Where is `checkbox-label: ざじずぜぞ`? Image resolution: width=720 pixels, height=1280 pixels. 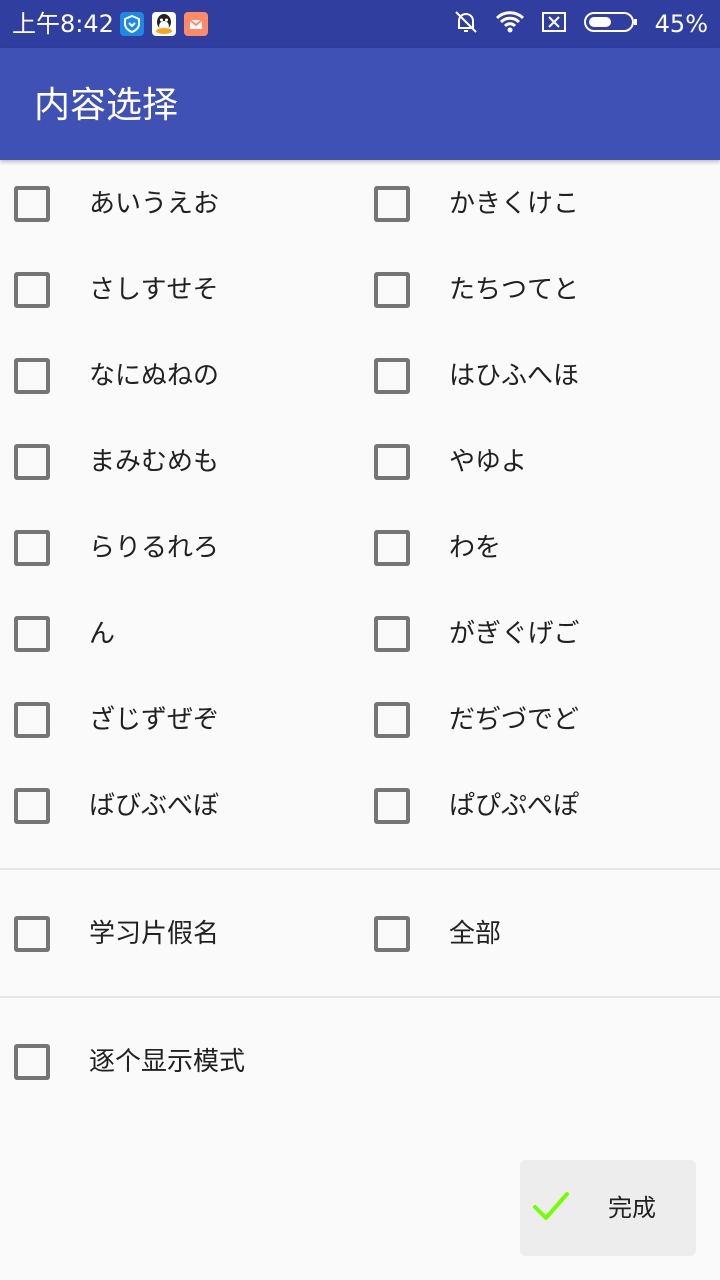 checkbox-label: ざじずぜぞ is located at coordinates (154, 720).